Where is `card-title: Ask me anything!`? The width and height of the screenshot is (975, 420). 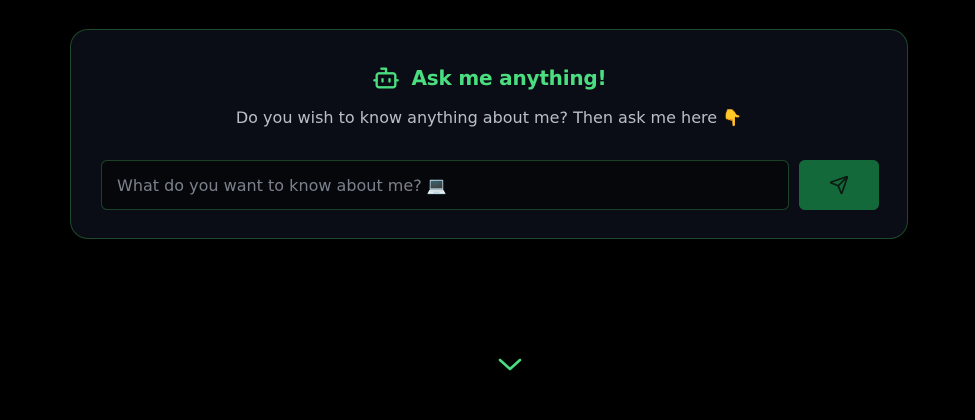 card-title: Ask me anything! is located at coordinates (509, 78).